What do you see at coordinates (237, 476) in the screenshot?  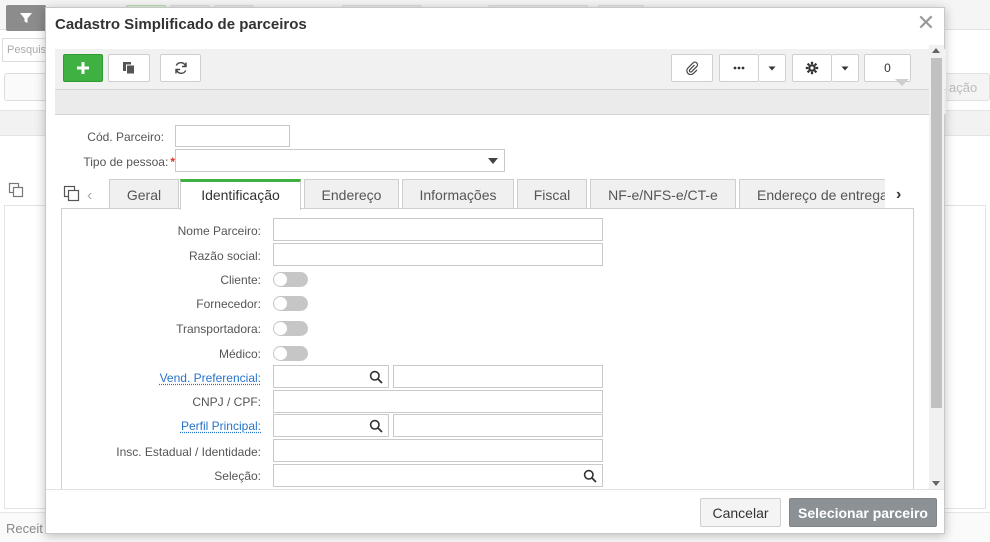 I see `selecao-label: Seleção:` at bounding box center [237, 476].